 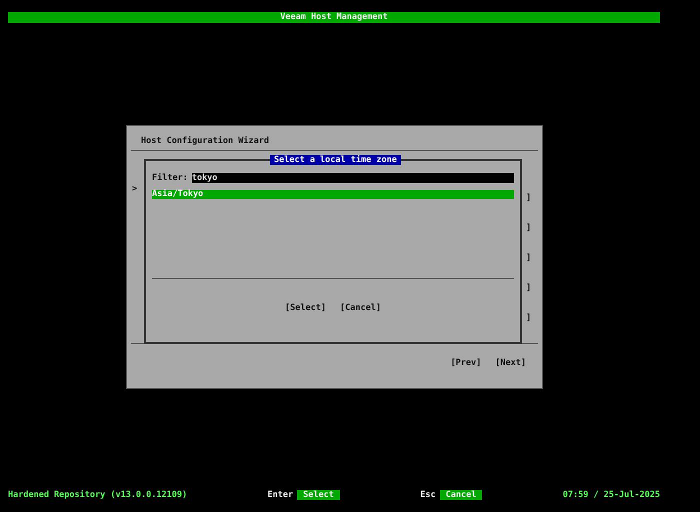 I want to click on dialog-title: Host Configuration Wizard, so click(x=205, y=141).